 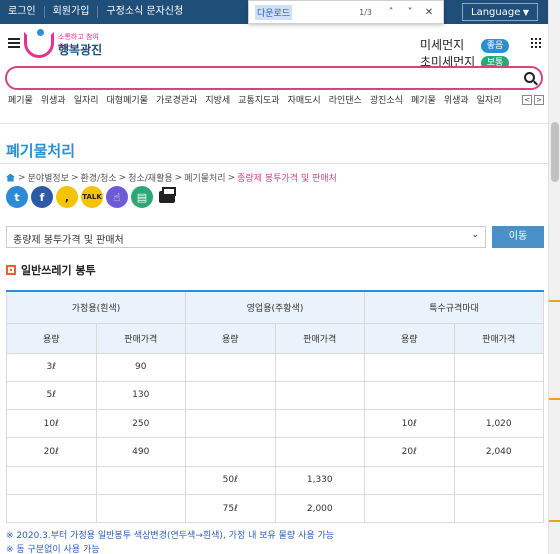 What do you see at coordinates (117, 197) in the screenshot?
I see `band-icon: ☝` at bounding box center [117, 197].